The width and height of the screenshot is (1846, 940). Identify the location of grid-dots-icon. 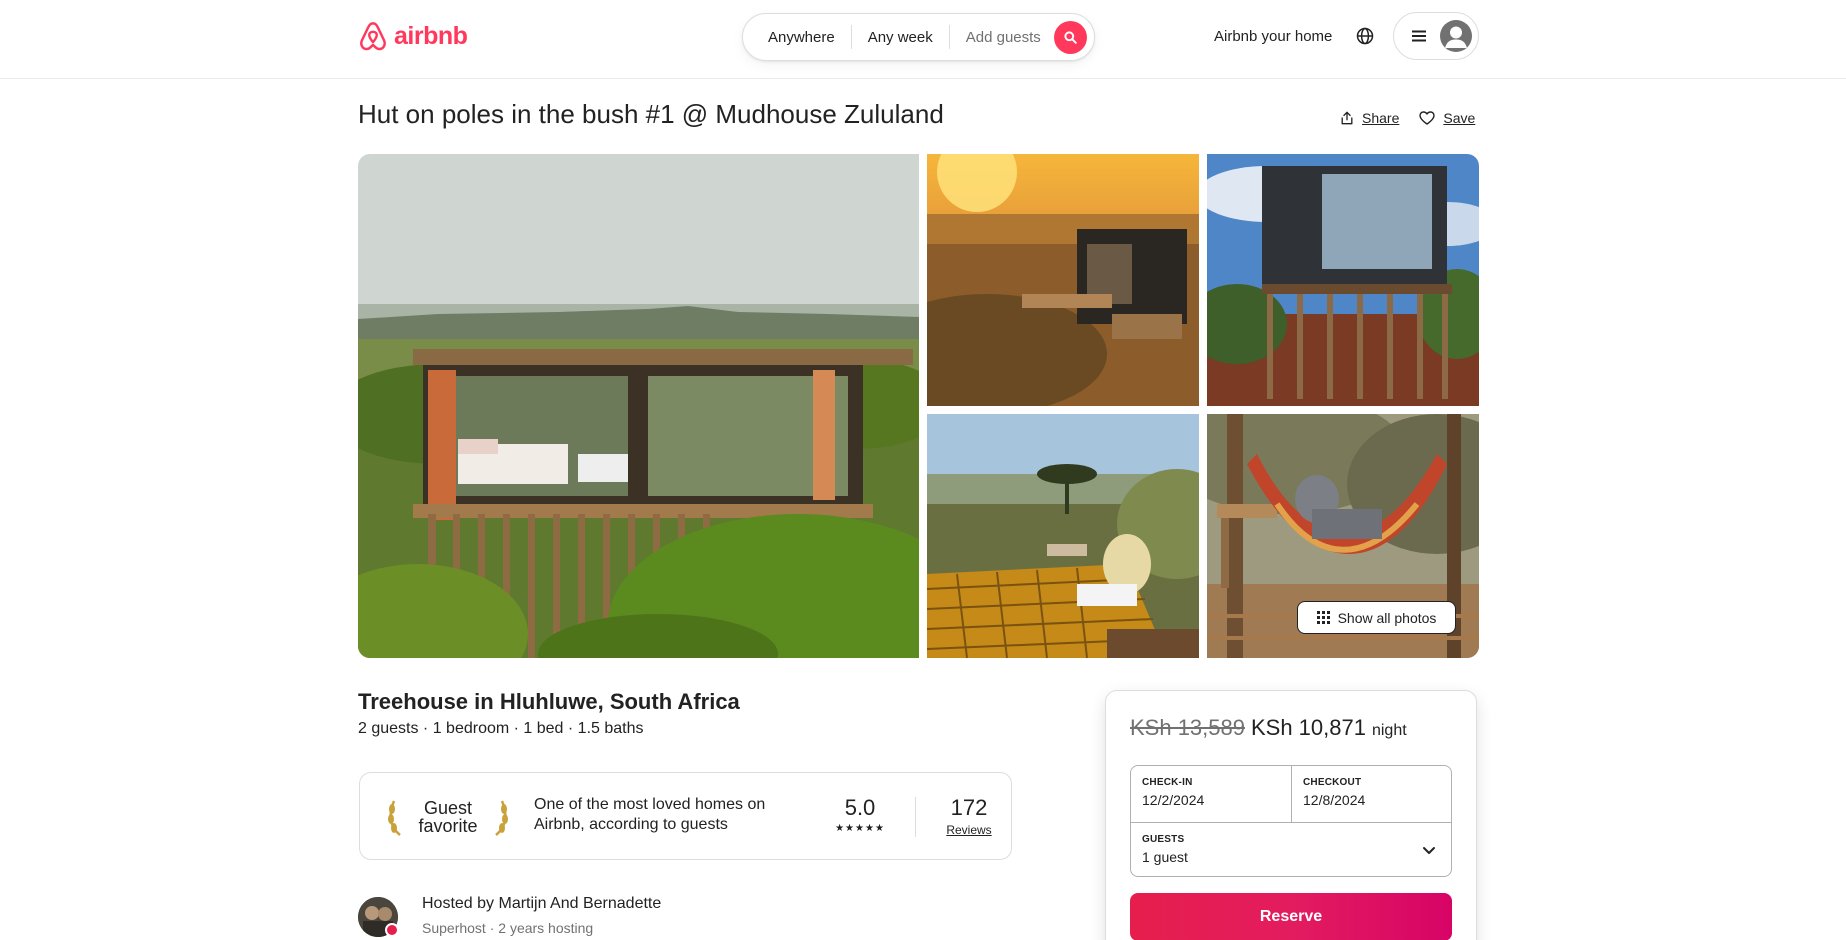
(1323, 617).